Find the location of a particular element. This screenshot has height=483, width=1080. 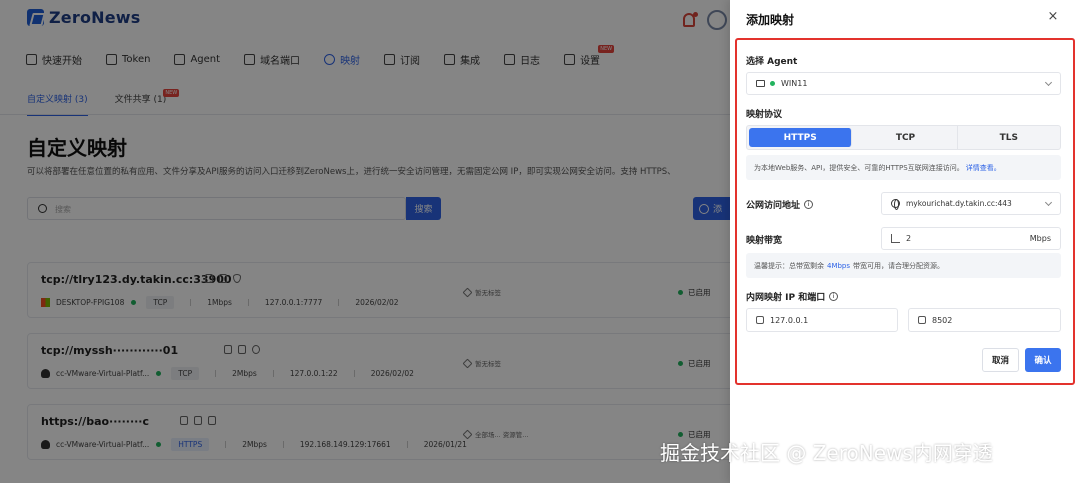

agent-label: 选择 Agent is located at coordinates (772, 62).